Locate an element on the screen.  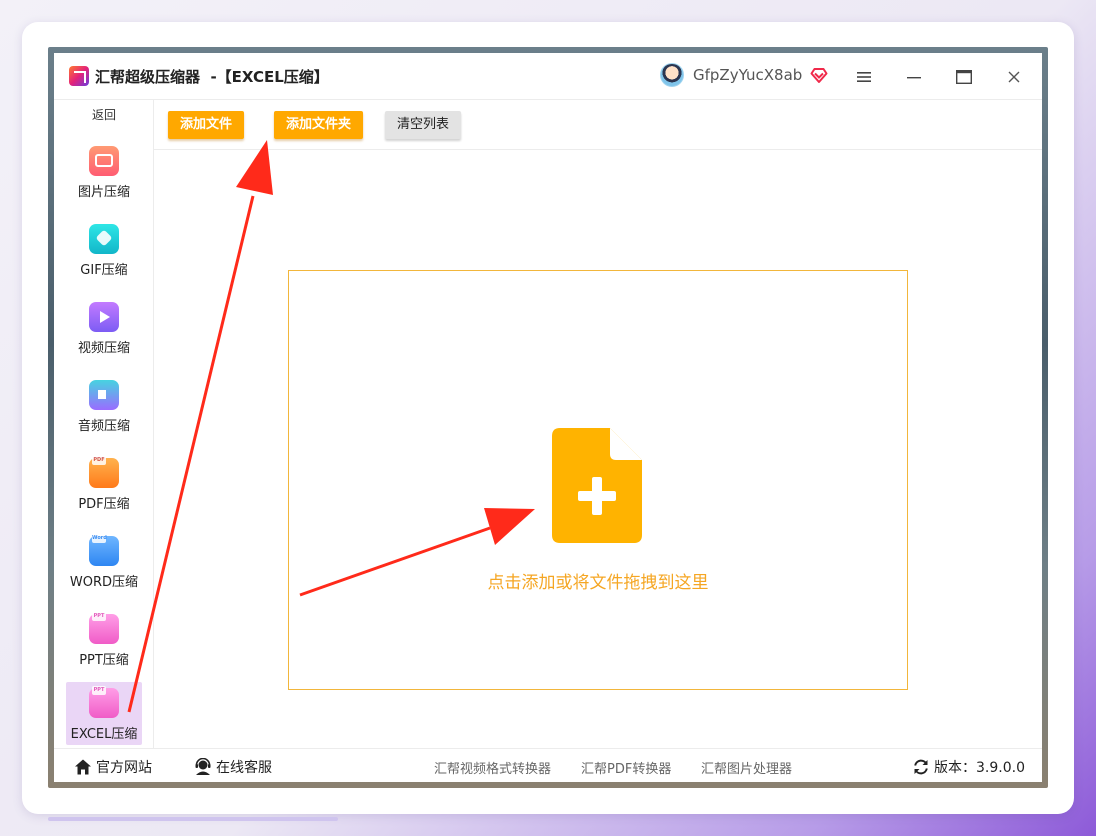
app-title: 汇帮超级压缩器 -【EXCEL压缩】 is located at coordinates (212, 76).